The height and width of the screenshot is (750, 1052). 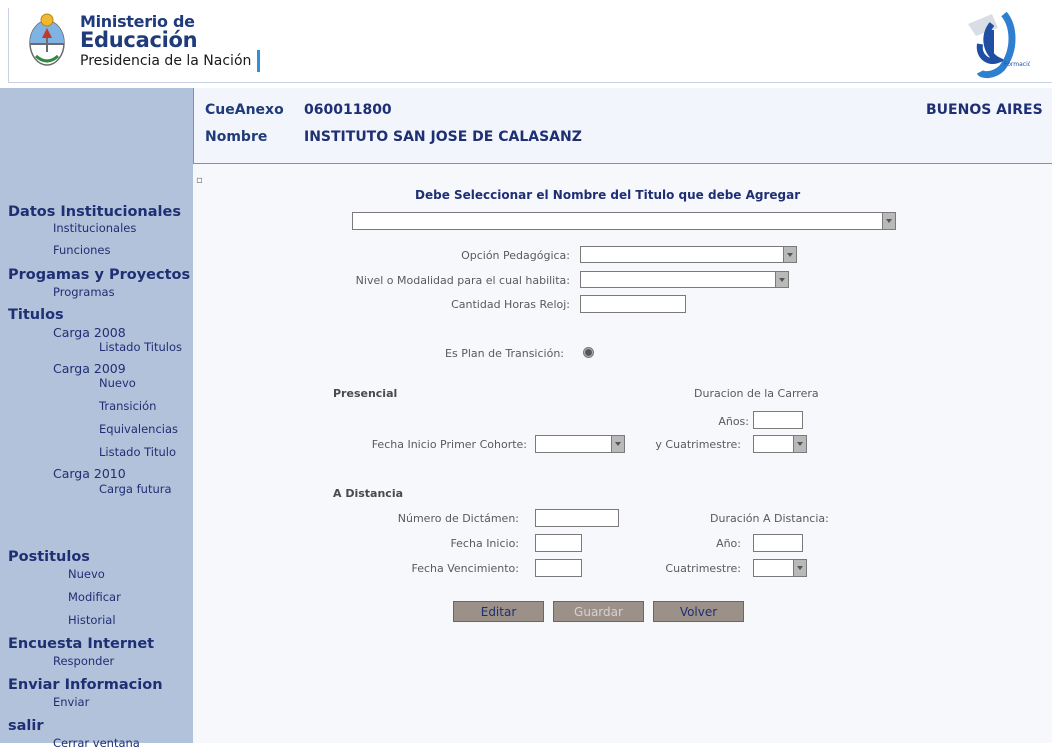 I want to click on plan-transicion-label: Es Plan de Transición:, so click(x=504, y=353).